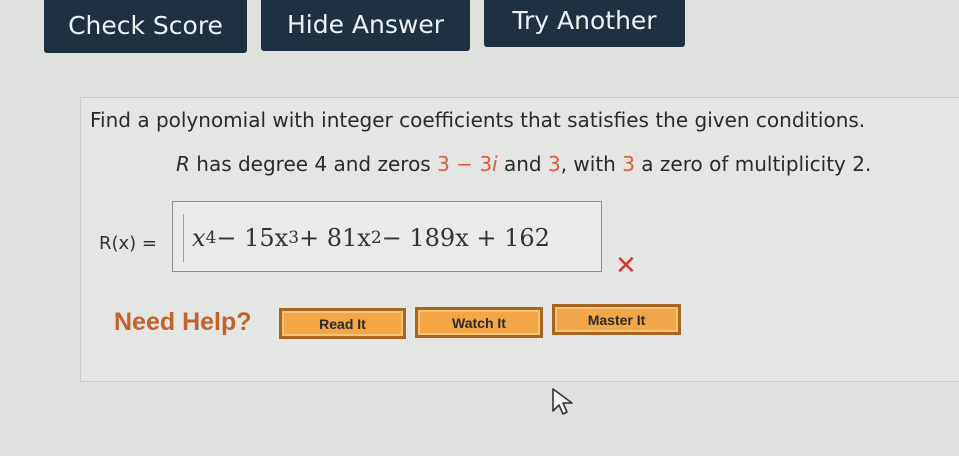  Describe the element at coordinates (313, 164) in the screenshot. I see `condition-text: has degree 4 and zeros` at that location.